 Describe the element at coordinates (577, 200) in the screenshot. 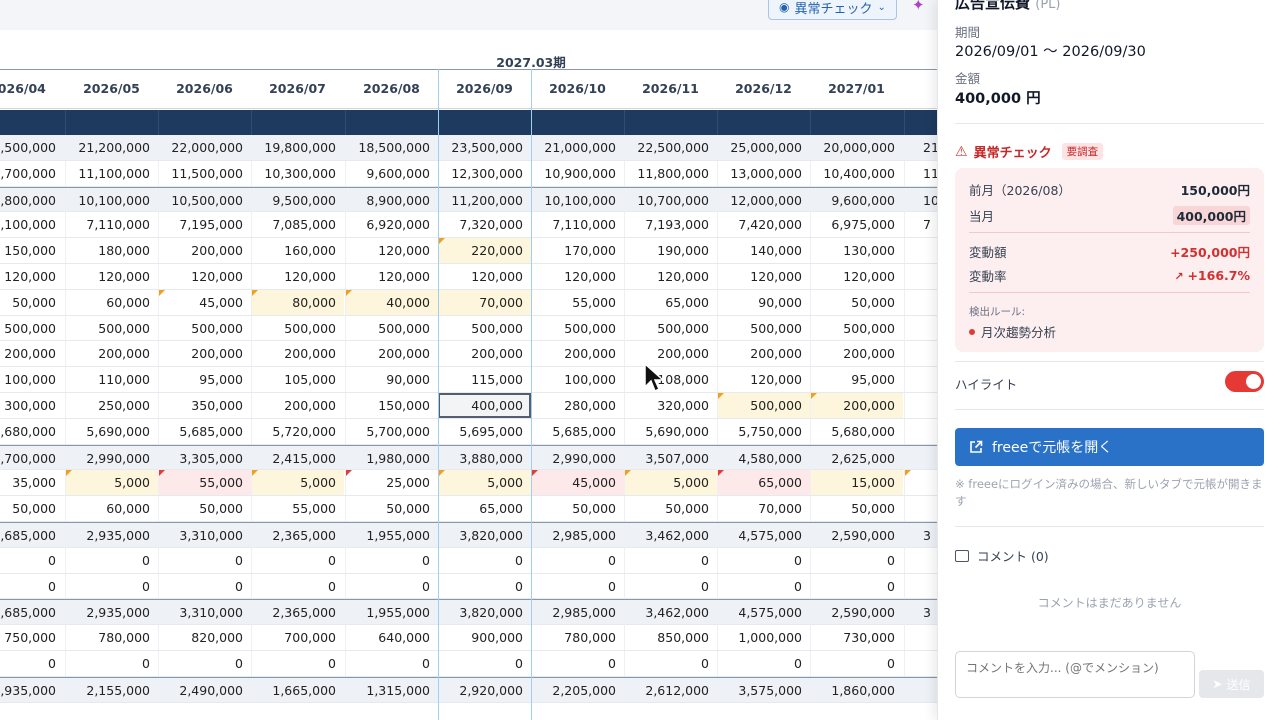

I see `table-cell: 10,100,000` at that location.